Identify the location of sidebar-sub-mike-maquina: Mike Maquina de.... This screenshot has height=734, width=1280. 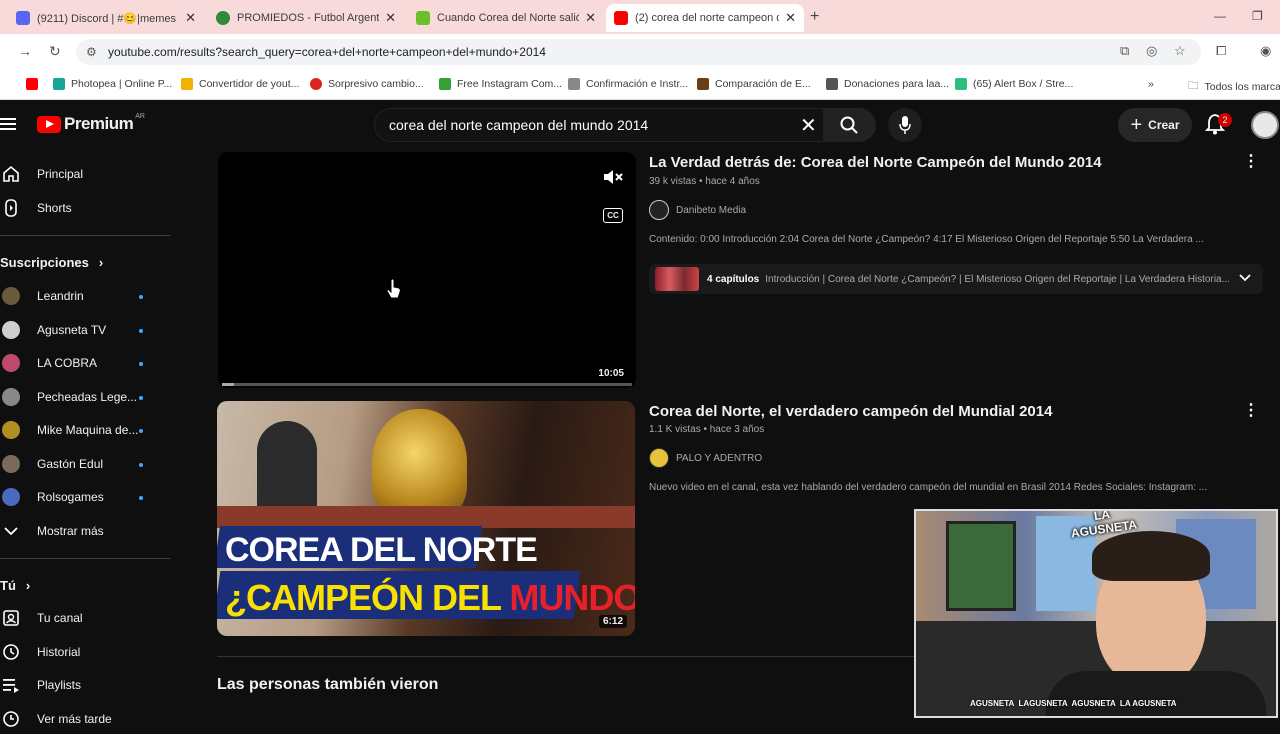
(85, 430).